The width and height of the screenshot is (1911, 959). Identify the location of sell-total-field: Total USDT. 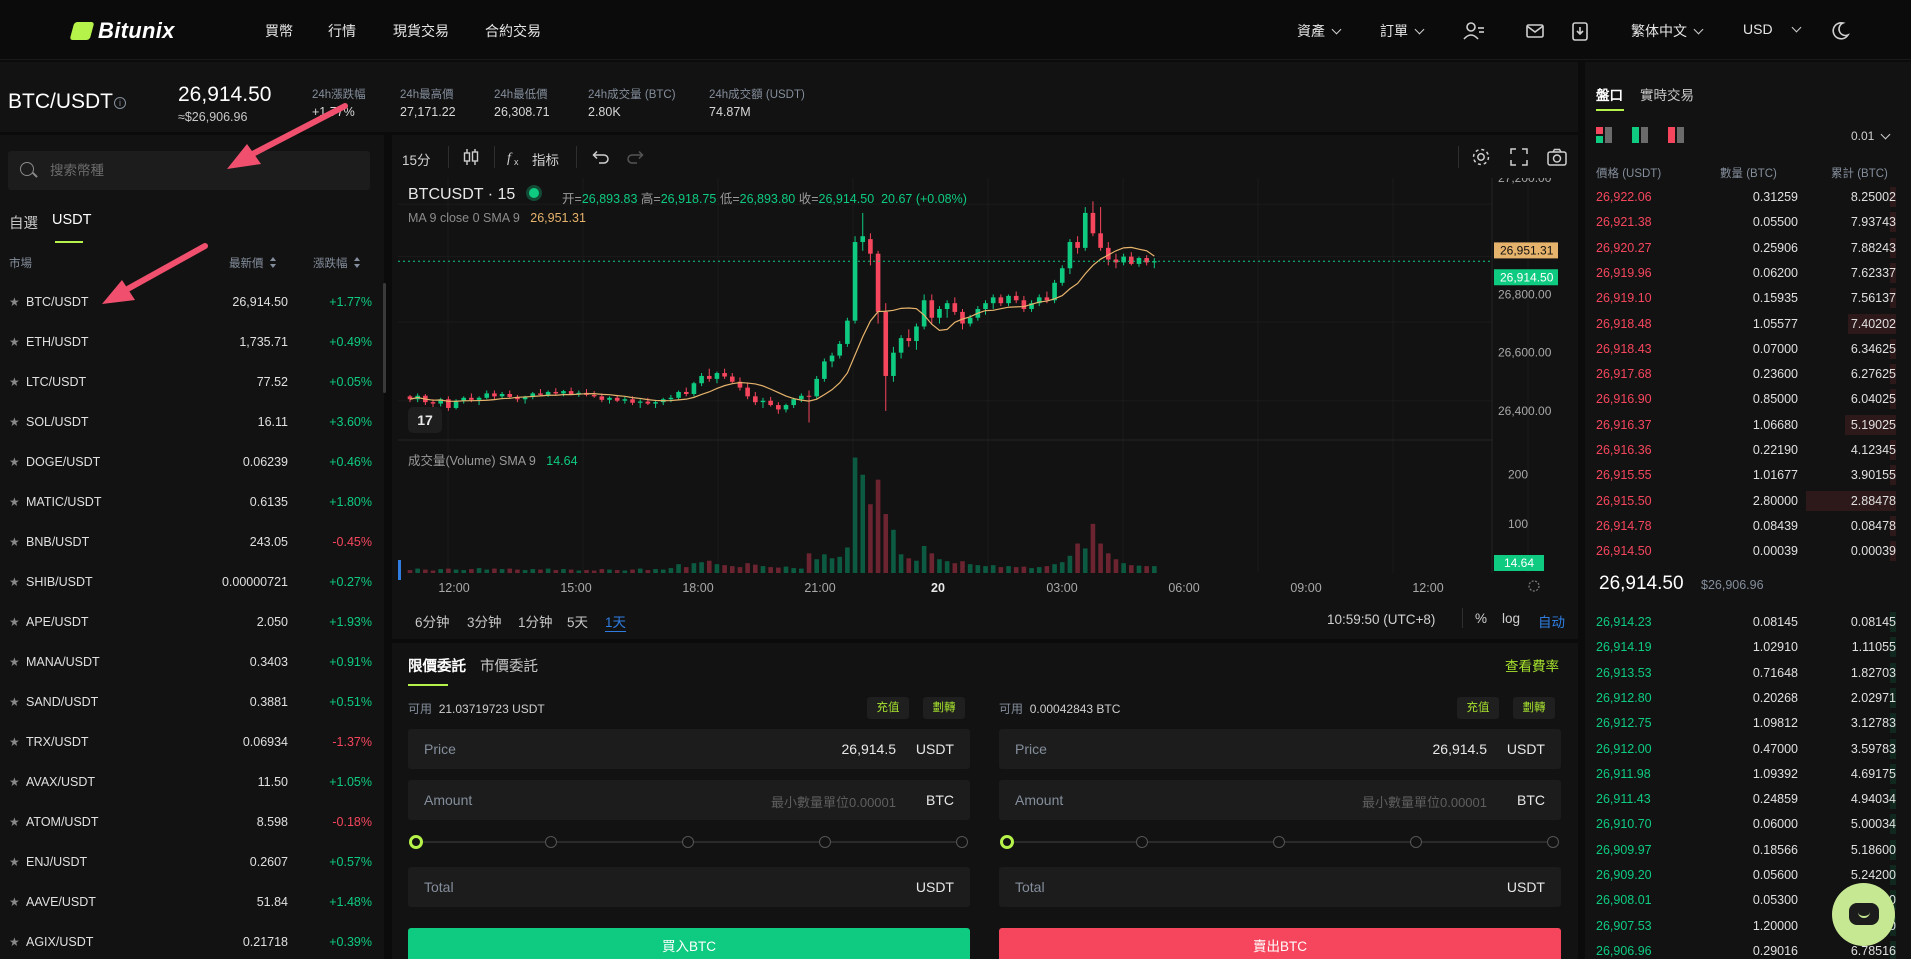
(1280, 887).